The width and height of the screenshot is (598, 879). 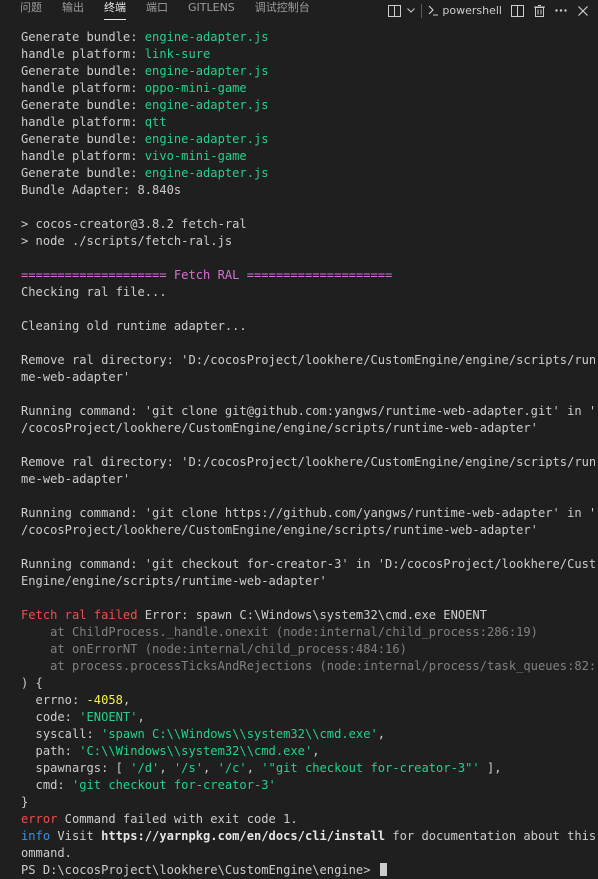 What do you see at coordinates (76, 836) in the screenshot?
I see `terminal-text: Visit` at bounding box center [76, 836].